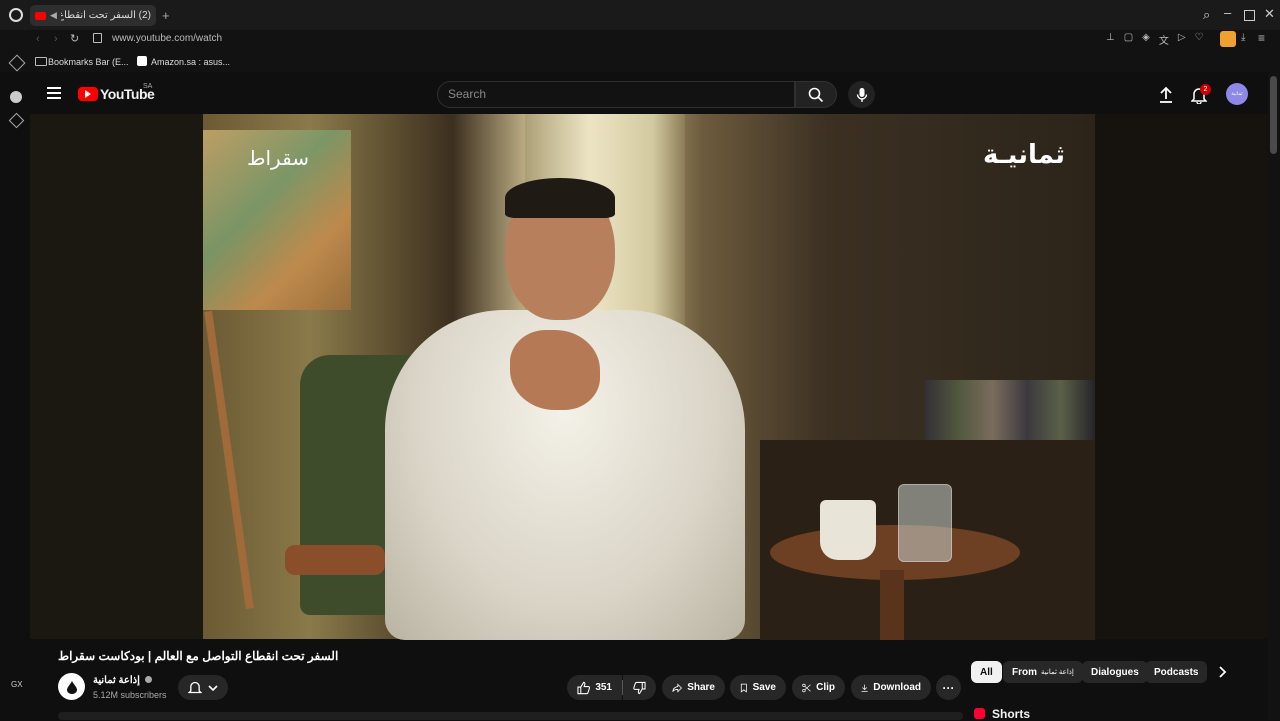 This screenshot has width=1280, height=721. I want to click on browser-tab: ◀ (2) السفر تحت انقطاع التر, so click(93, 15).